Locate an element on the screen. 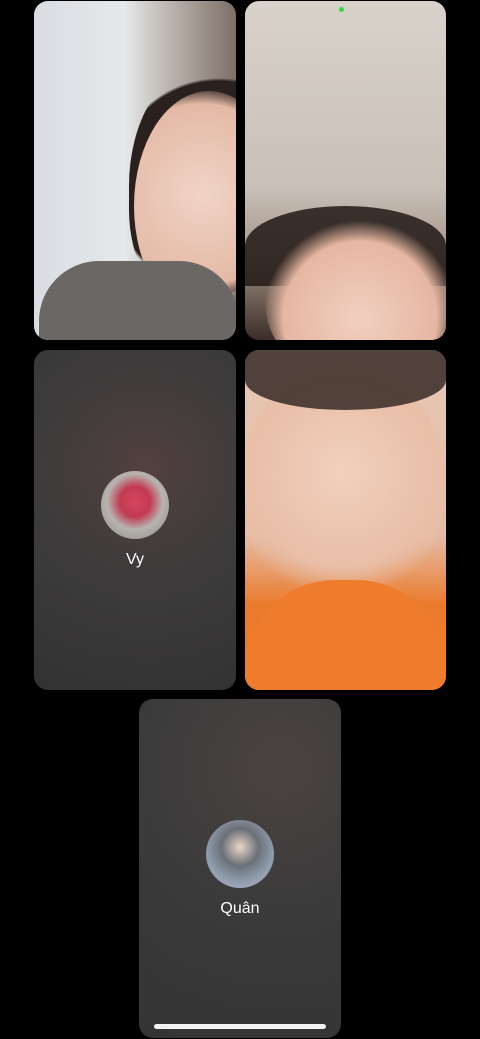 The height and width of the screenshot is (1039, 480). participant-name: Quân is located at coordinates (240, 908).